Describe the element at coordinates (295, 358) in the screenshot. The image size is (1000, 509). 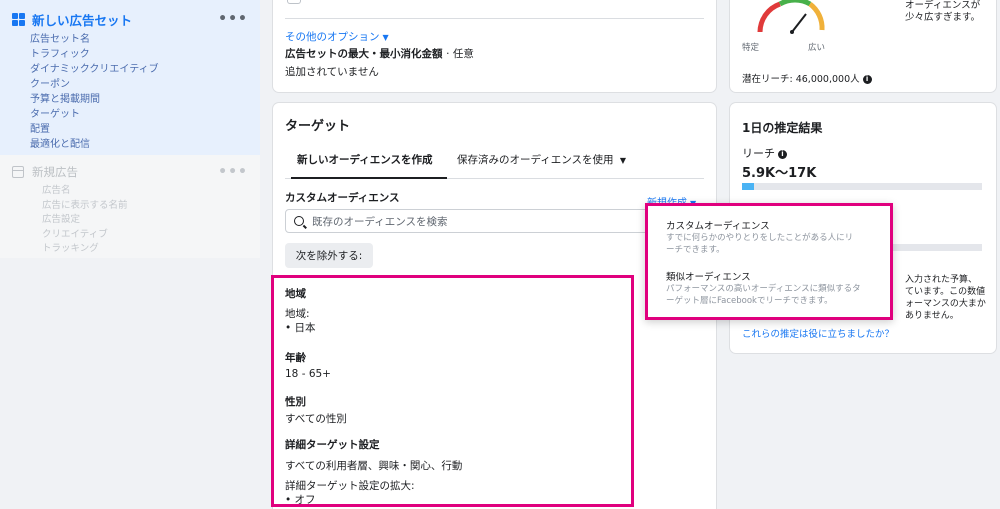
I see `age-heading: 年齢` at that location.